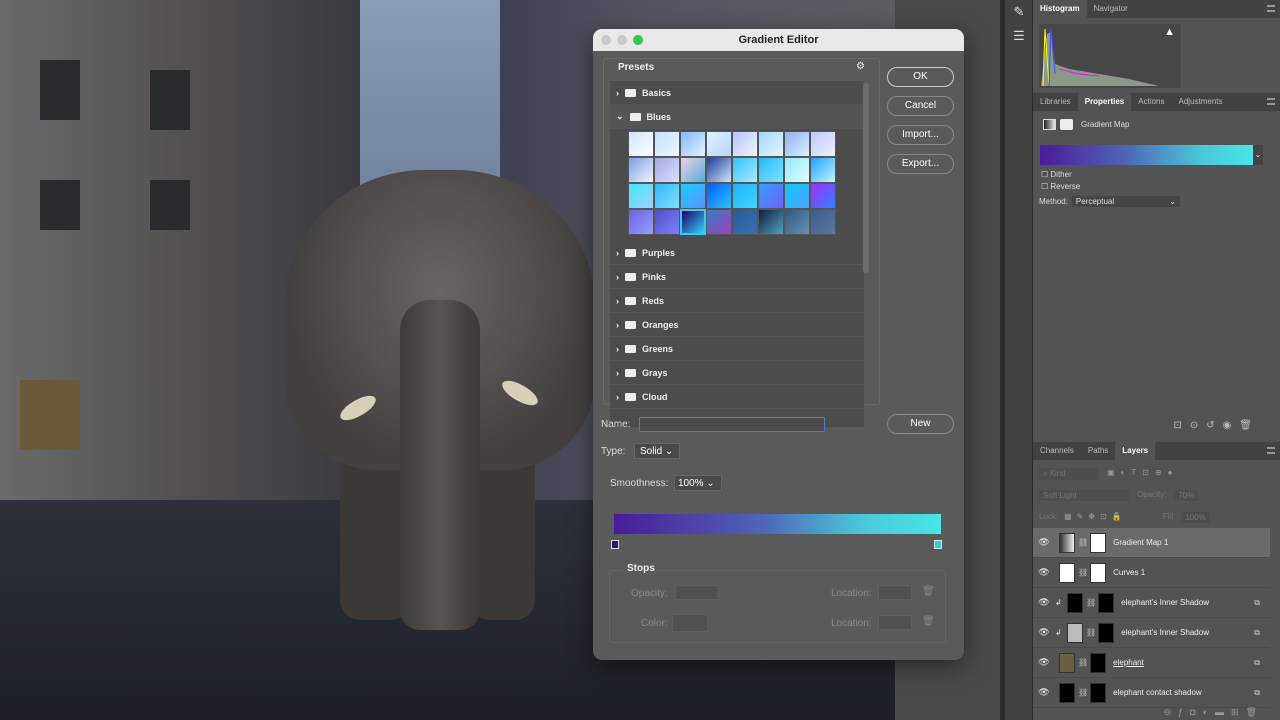  What do you see at coordinates (1214, 712) in the screenshot?
I see `layers-footer-icons: ⊖ƒ◘◐▬⊞🗑` at bounding box center [1214, 712].